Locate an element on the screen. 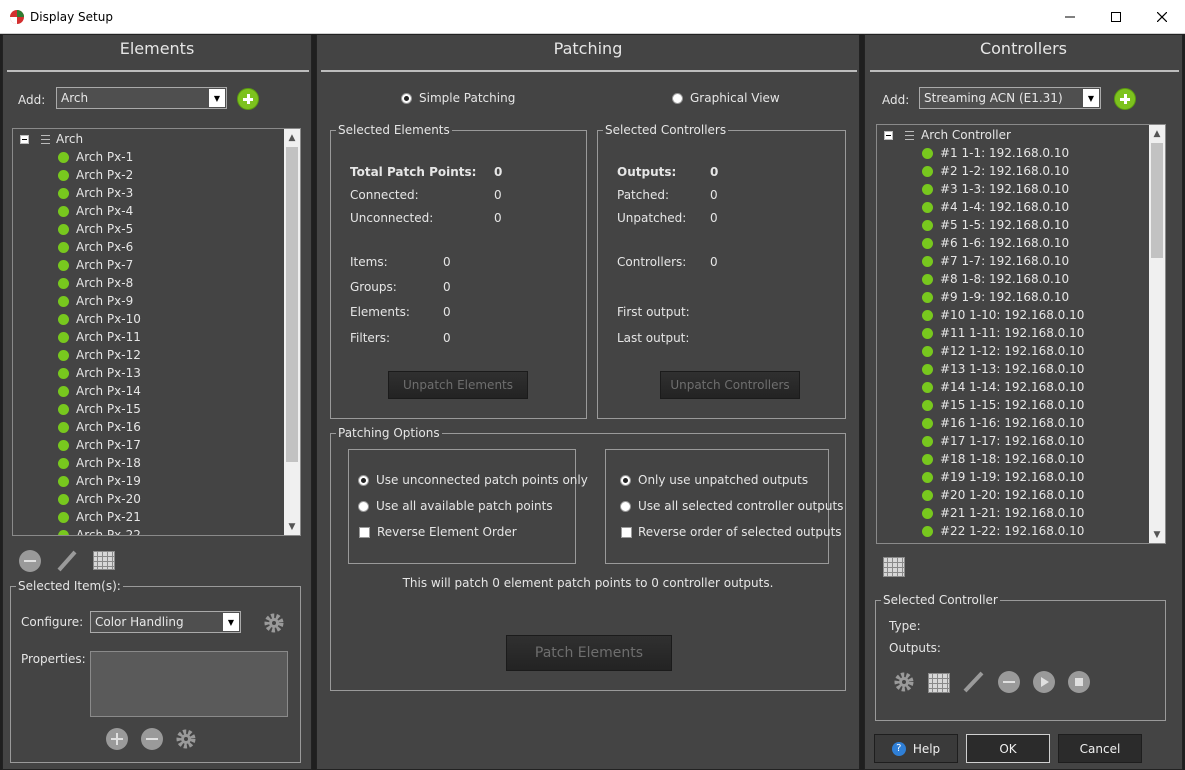  tree-item: Arch Px-19 is located at coordinates (156, 481).